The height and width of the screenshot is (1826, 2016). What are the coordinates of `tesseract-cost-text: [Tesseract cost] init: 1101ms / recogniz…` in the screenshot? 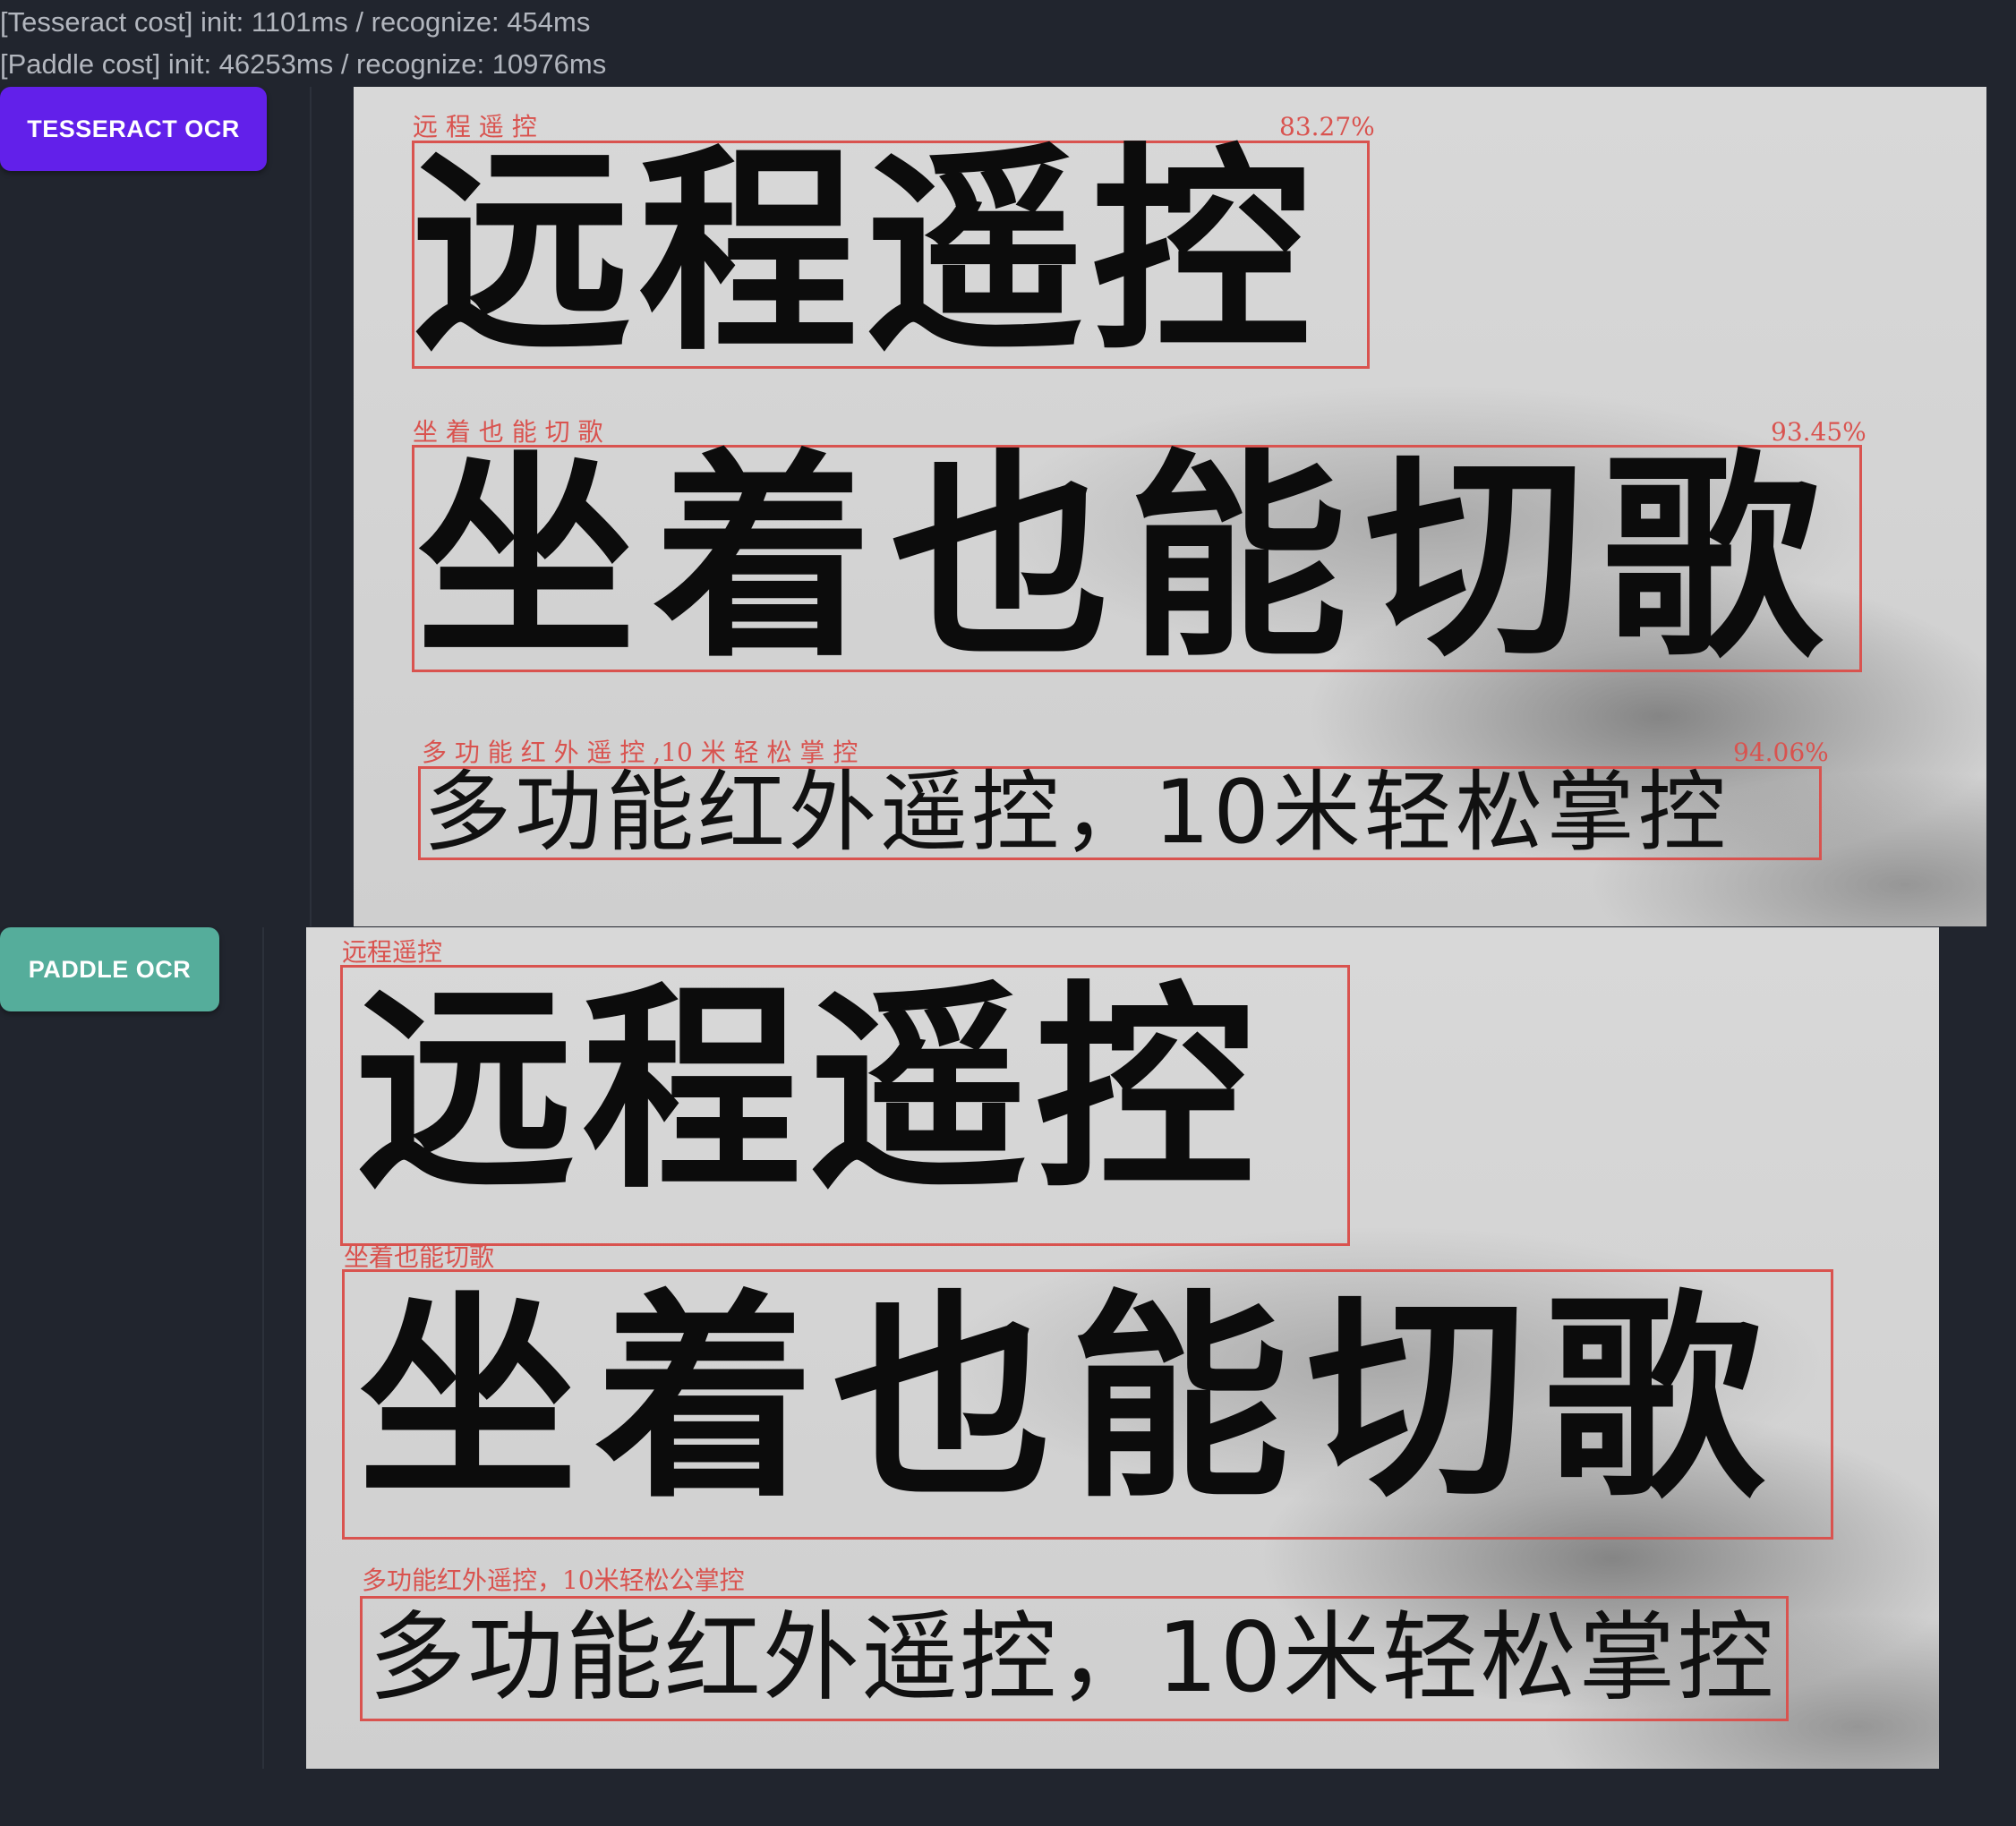 It's located at (295, 22).